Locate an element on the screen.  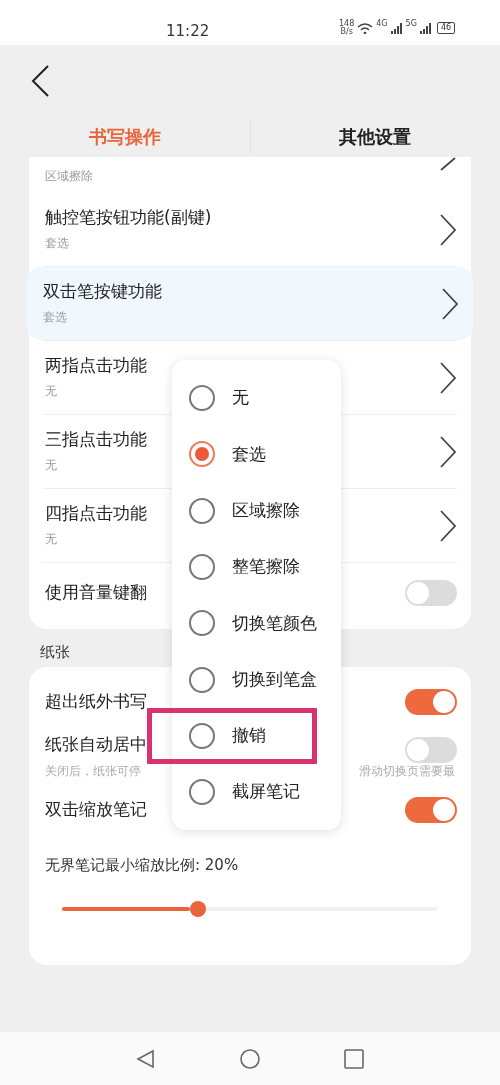
setting-subtitle: 区域擦除 is located at coordinates (69, 176).